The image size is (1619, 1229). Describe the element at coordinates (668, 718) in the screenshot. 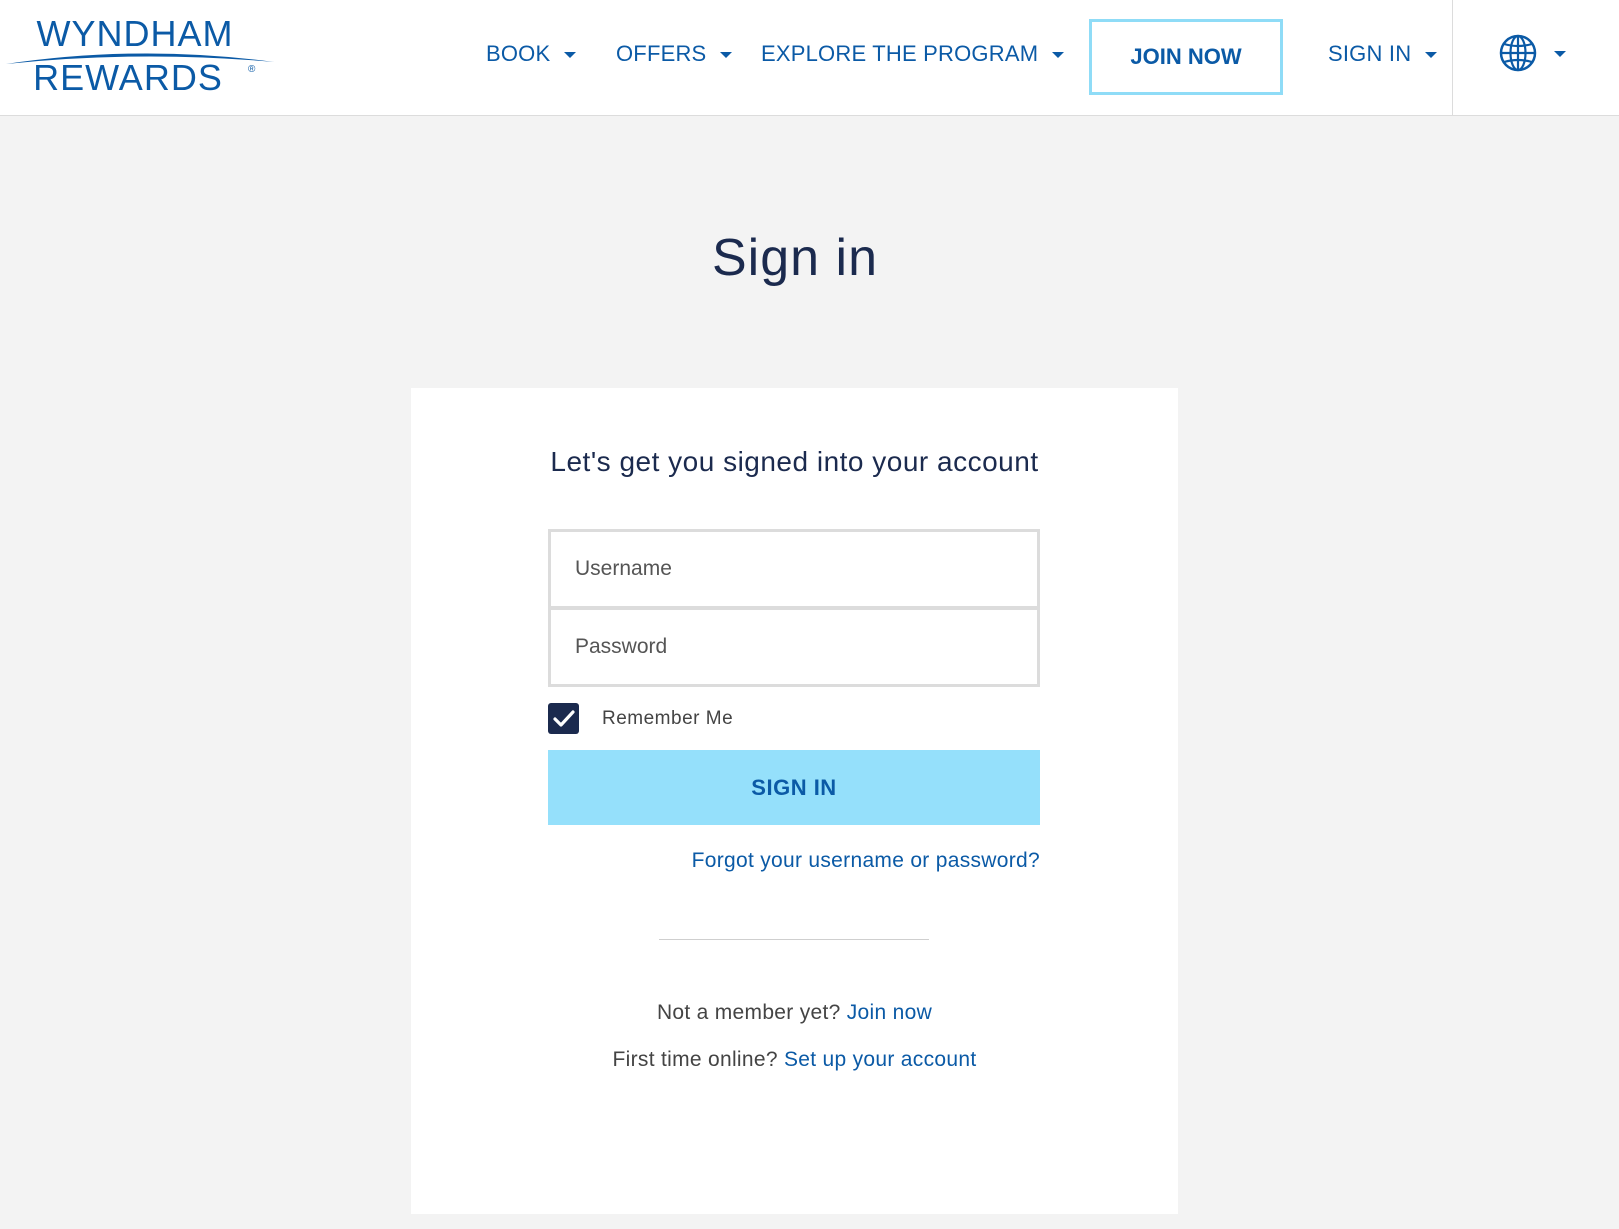

I see `remember-me-label: Remember Me` at that location.